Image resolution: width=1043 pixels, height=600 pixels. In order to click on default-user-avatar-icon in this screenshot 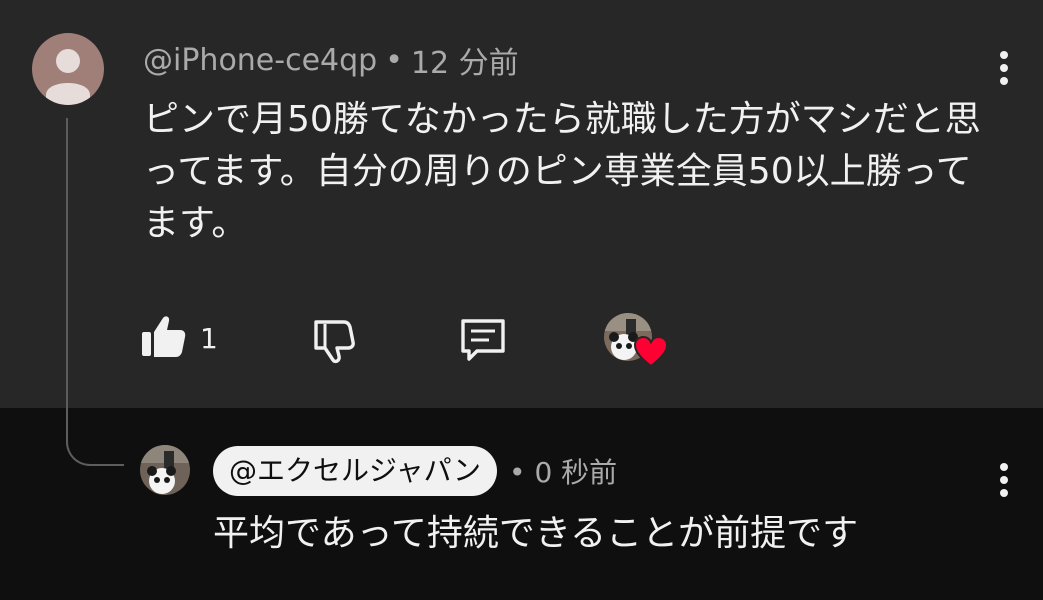, I will do `click(68, 69)`.